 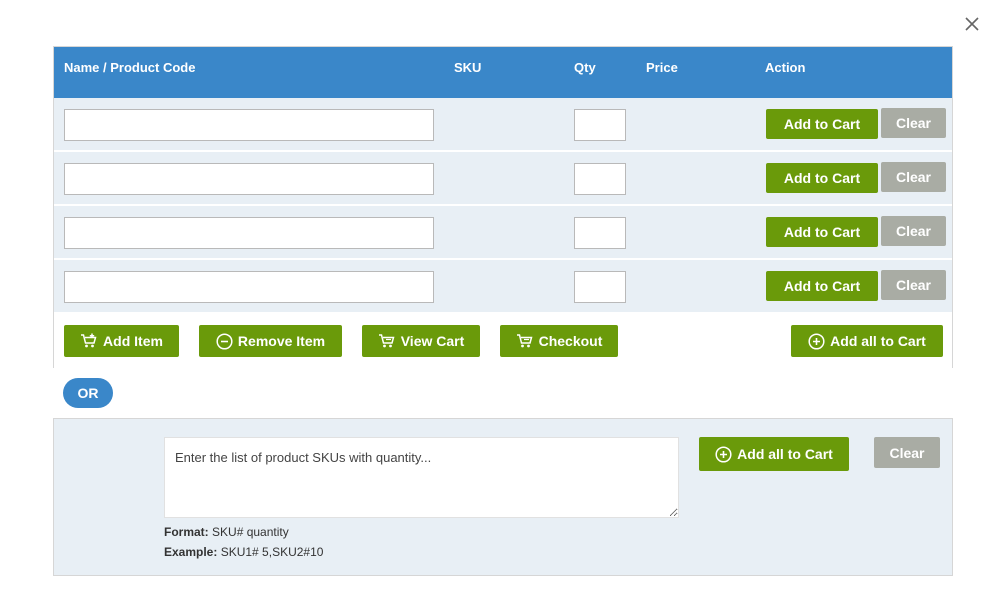 I want to click on bulk-add-all-to-cart-button: Add all to Cart, so click(x=774, y=454).